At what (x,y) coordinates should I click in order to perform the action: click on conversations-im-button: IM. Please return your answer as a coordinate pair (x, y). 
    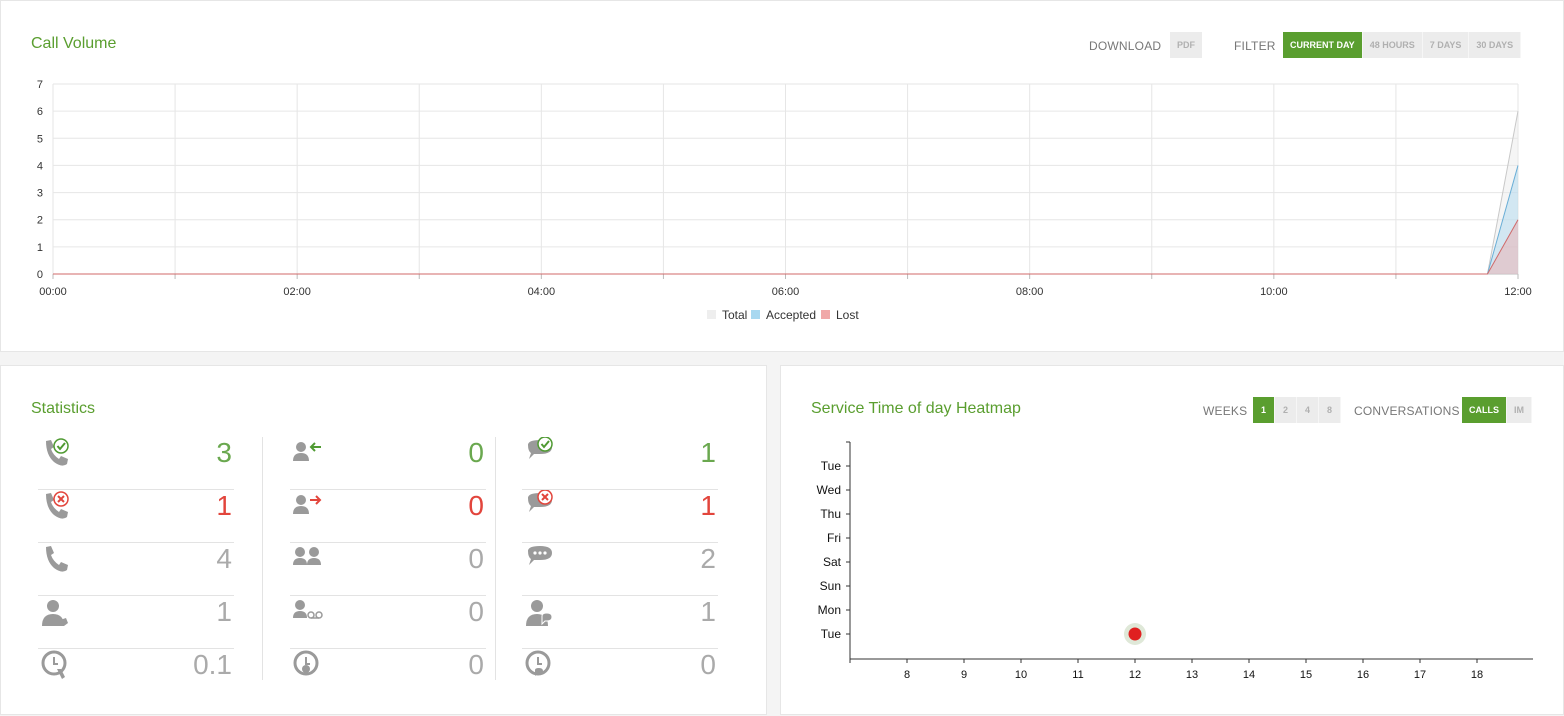
    Looking at the image, I should click on (1519, 410).